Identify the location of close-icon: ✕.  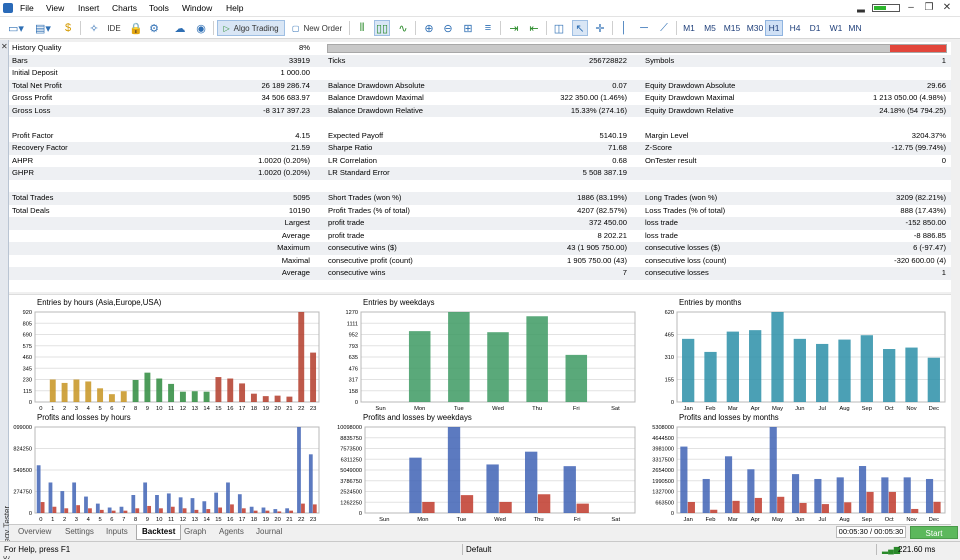
(947, 8).